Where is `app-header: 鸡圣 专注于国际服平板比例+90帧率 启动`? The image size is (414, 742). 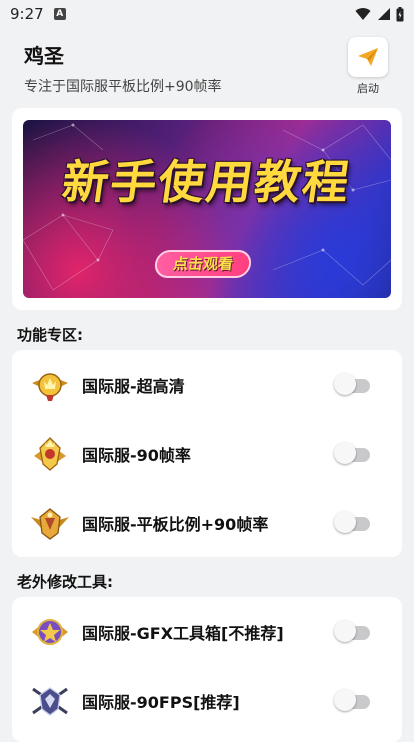
app-header: 鸡圣 专注于国际服平板比例+90帧率 启动 is located at coordinates (207, 68).